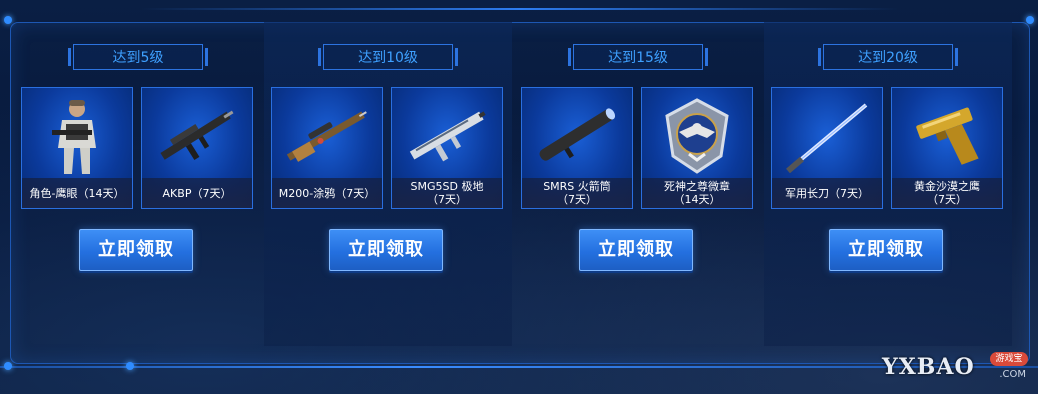 This screenshot has width=1038, height=394. Describe the element at coordinates (888, 57) in the screenshot. I see `level-requirement-label: 达到20级` at that location.